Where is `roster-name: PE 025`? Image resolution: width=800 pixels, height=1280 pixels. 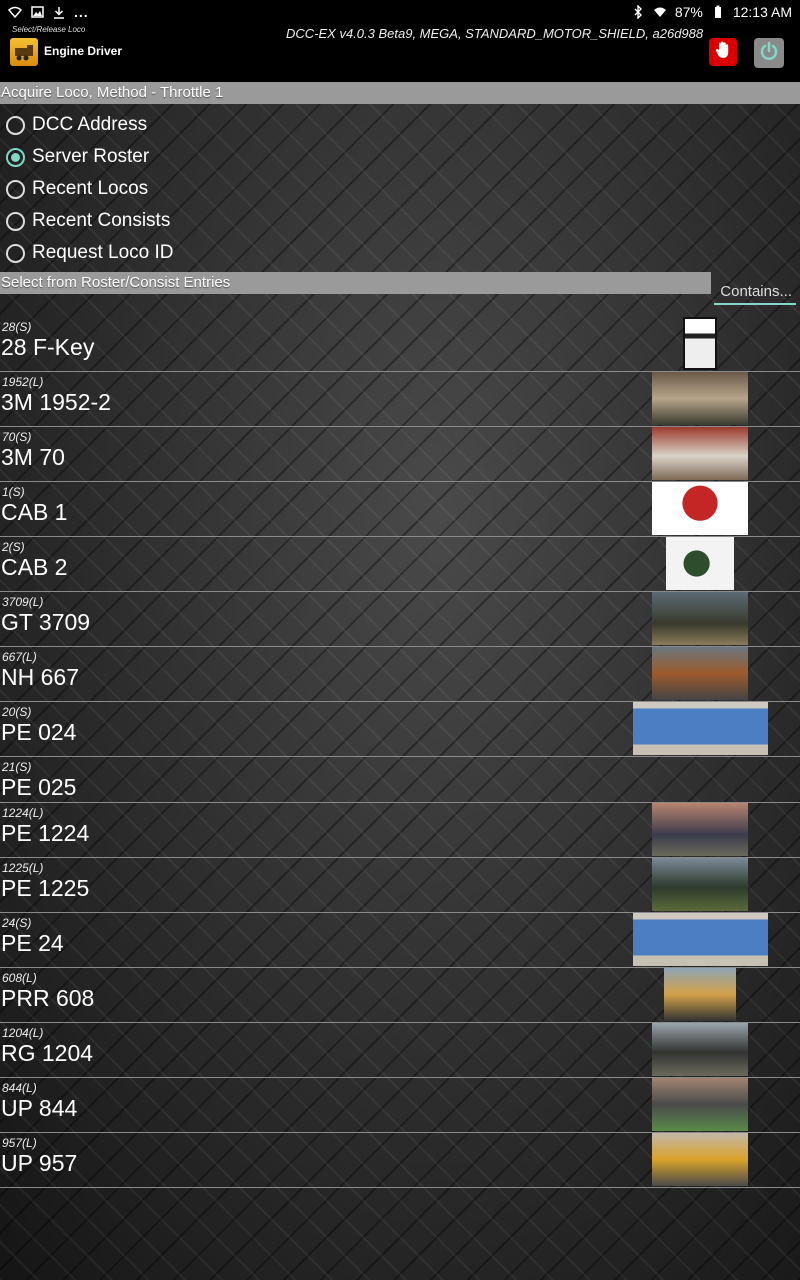
roster-name: PE 025 is located at coordinates (39, 787).